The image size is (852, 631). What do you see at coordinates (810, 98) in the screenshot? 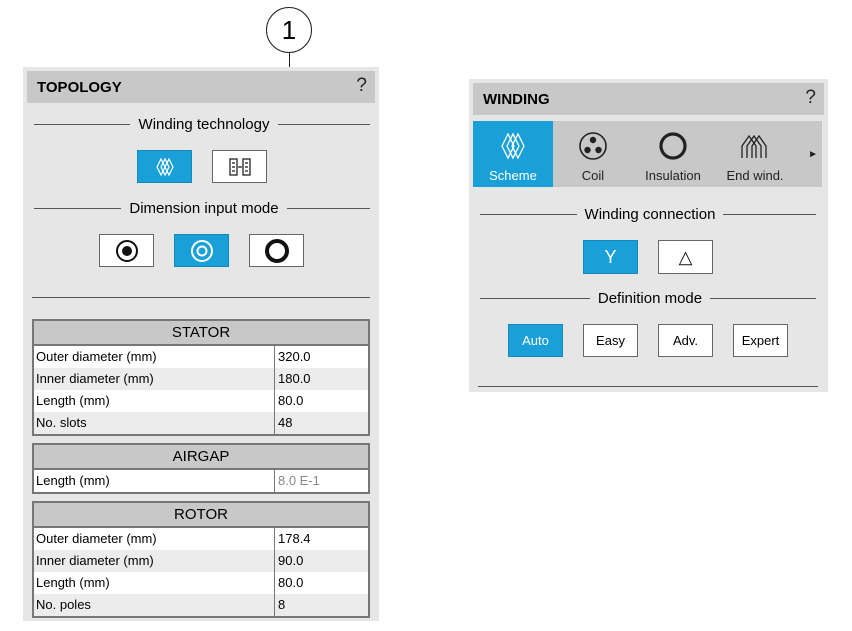
I see `winding-help-button: ?` at bounding box center [810, 98].